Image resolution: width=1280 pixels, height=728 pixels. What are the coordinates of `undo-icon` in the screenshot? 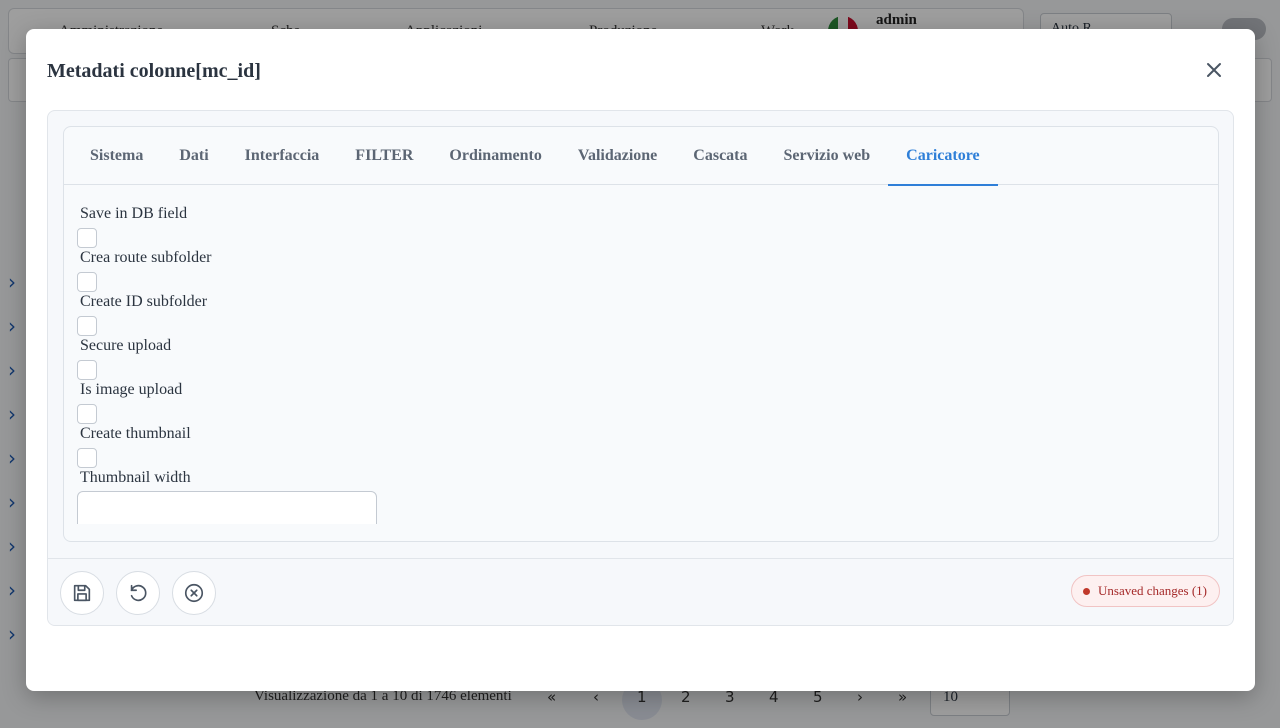 It's located at (138, 593).